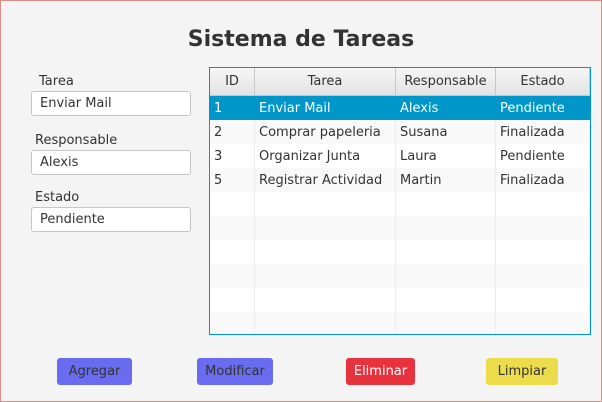 The height and width of the screenshot is (402, 602). Describe the element at coordinates (325, 180) in the screenshot. I see `cell-tarea: Registrar Actividad` at that location.